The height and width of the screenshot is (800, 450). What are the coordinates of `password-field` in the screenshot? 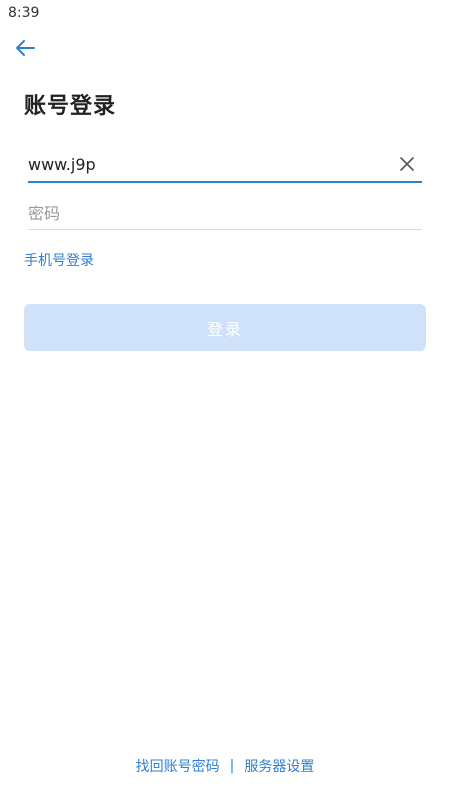 It's located at (225, 213).